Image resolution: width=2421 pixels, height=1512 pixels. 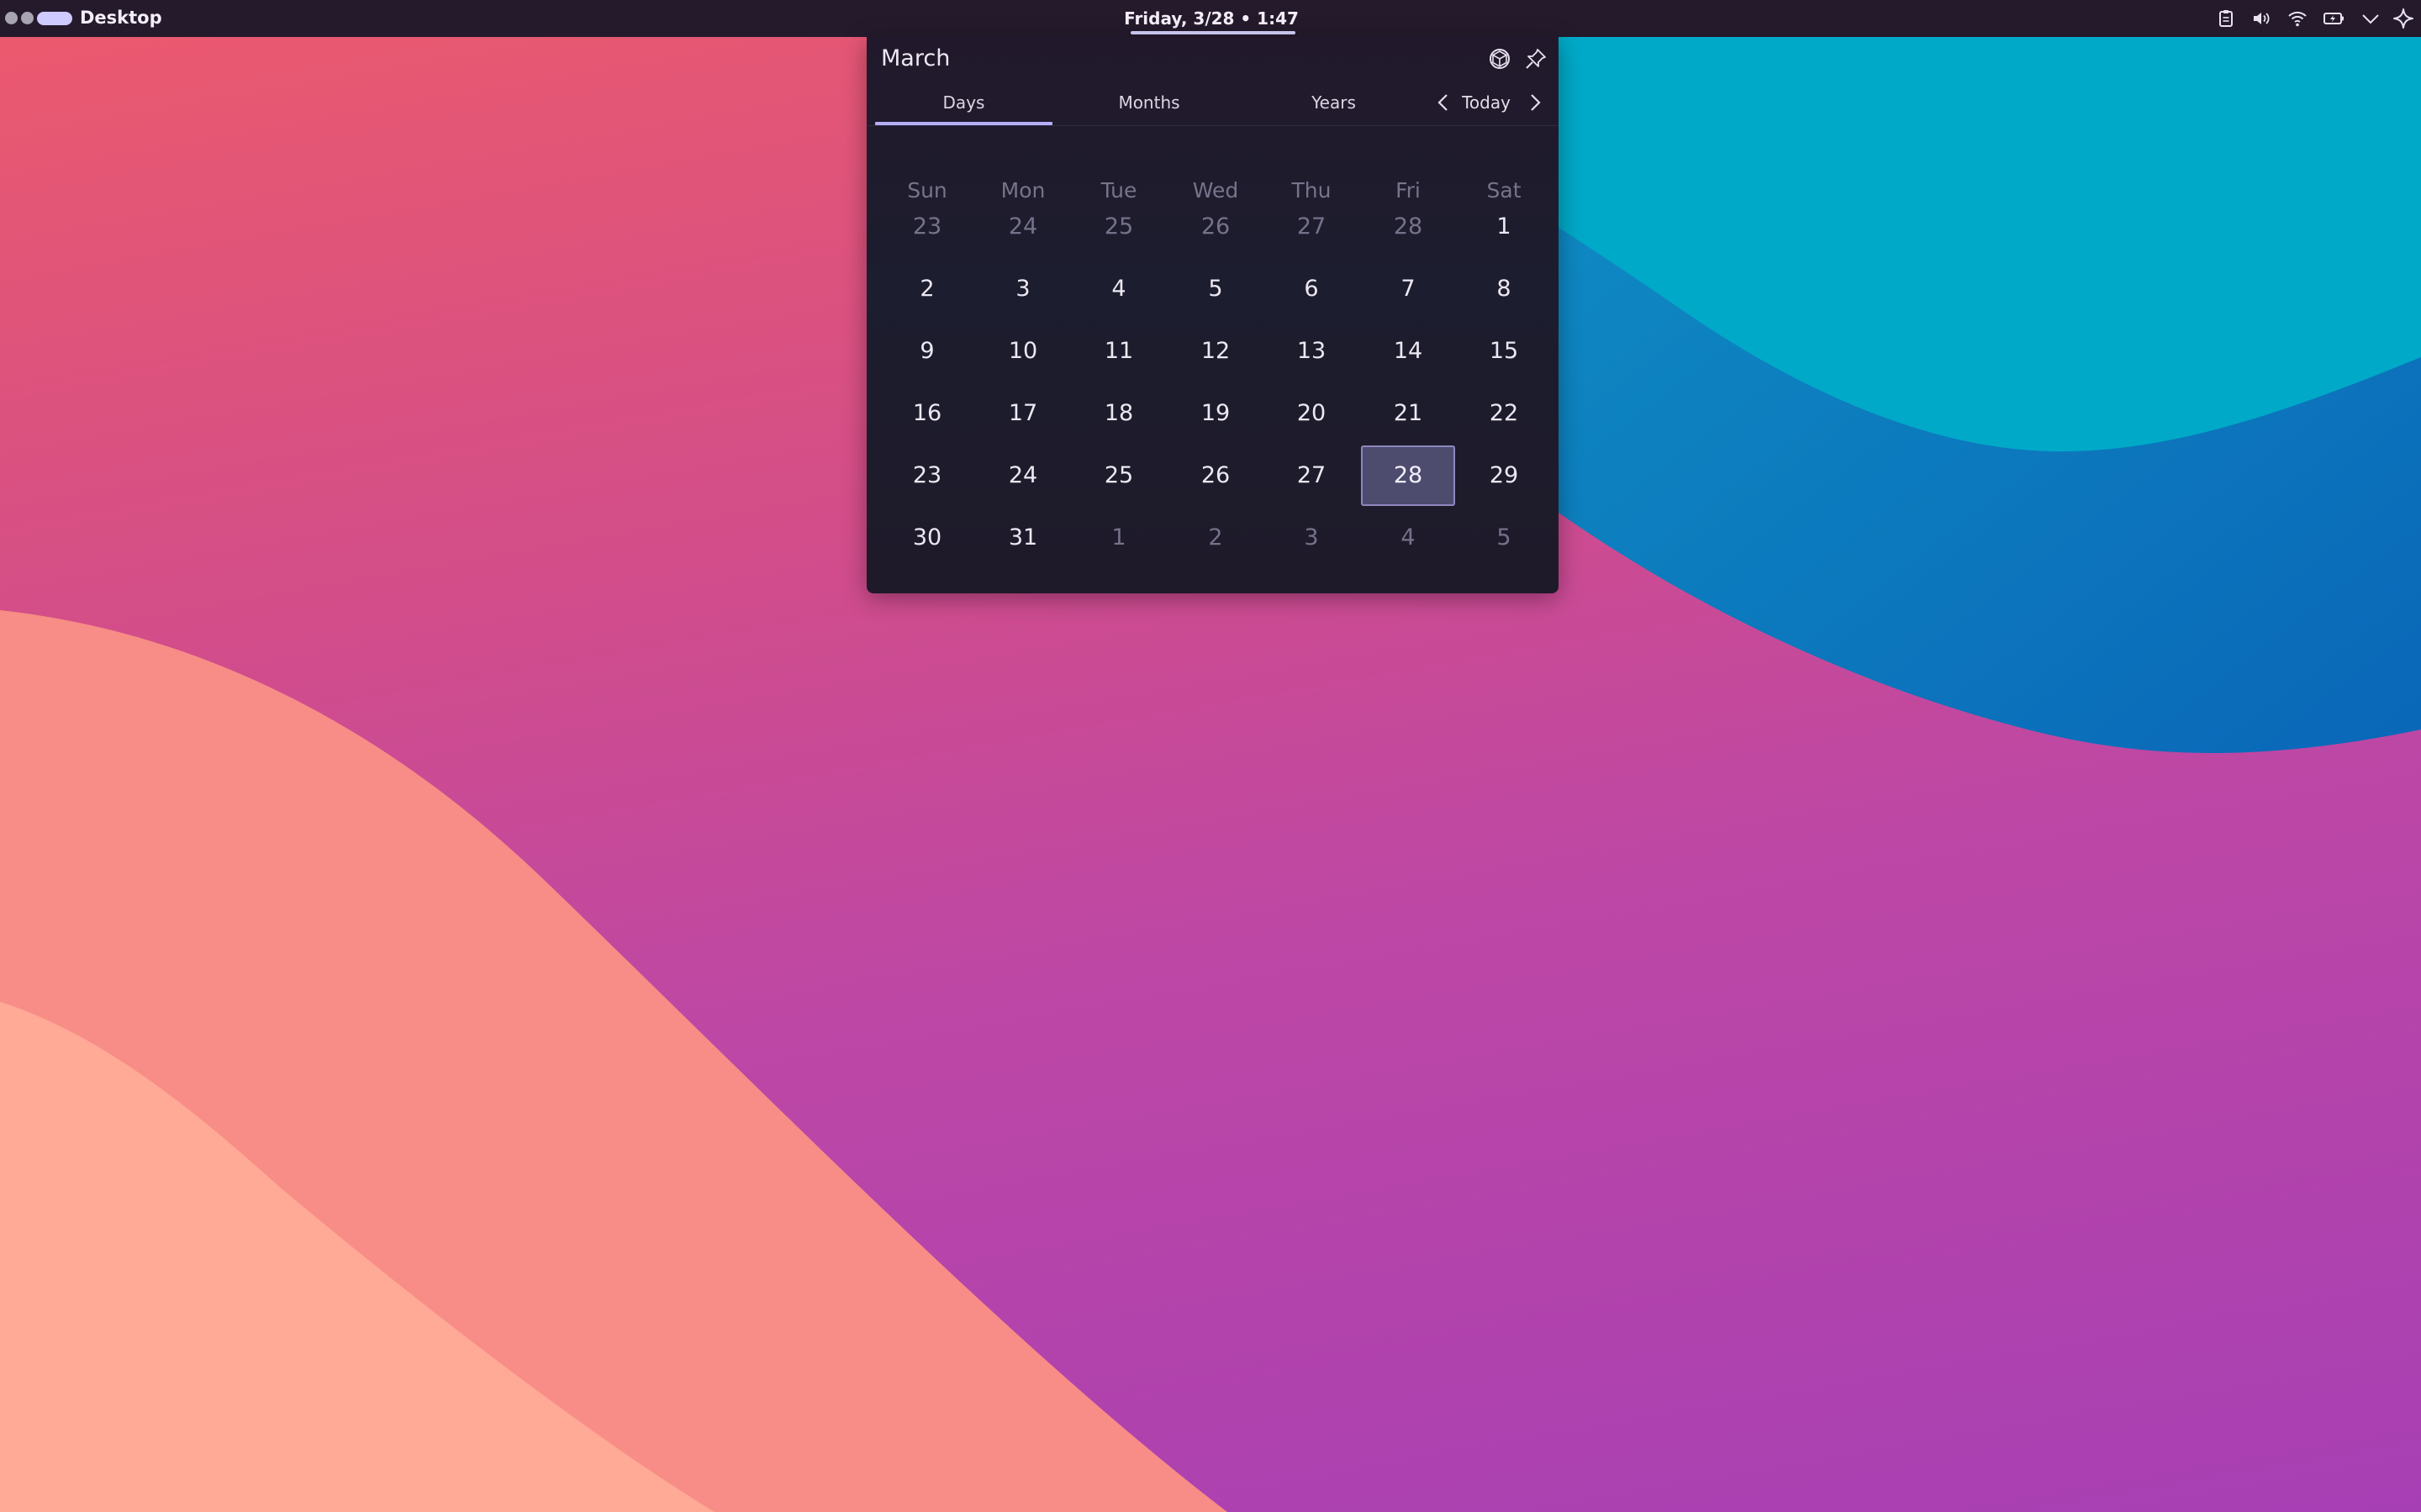 I want to click on day-cell: 11, so click(x=1119, y=352).